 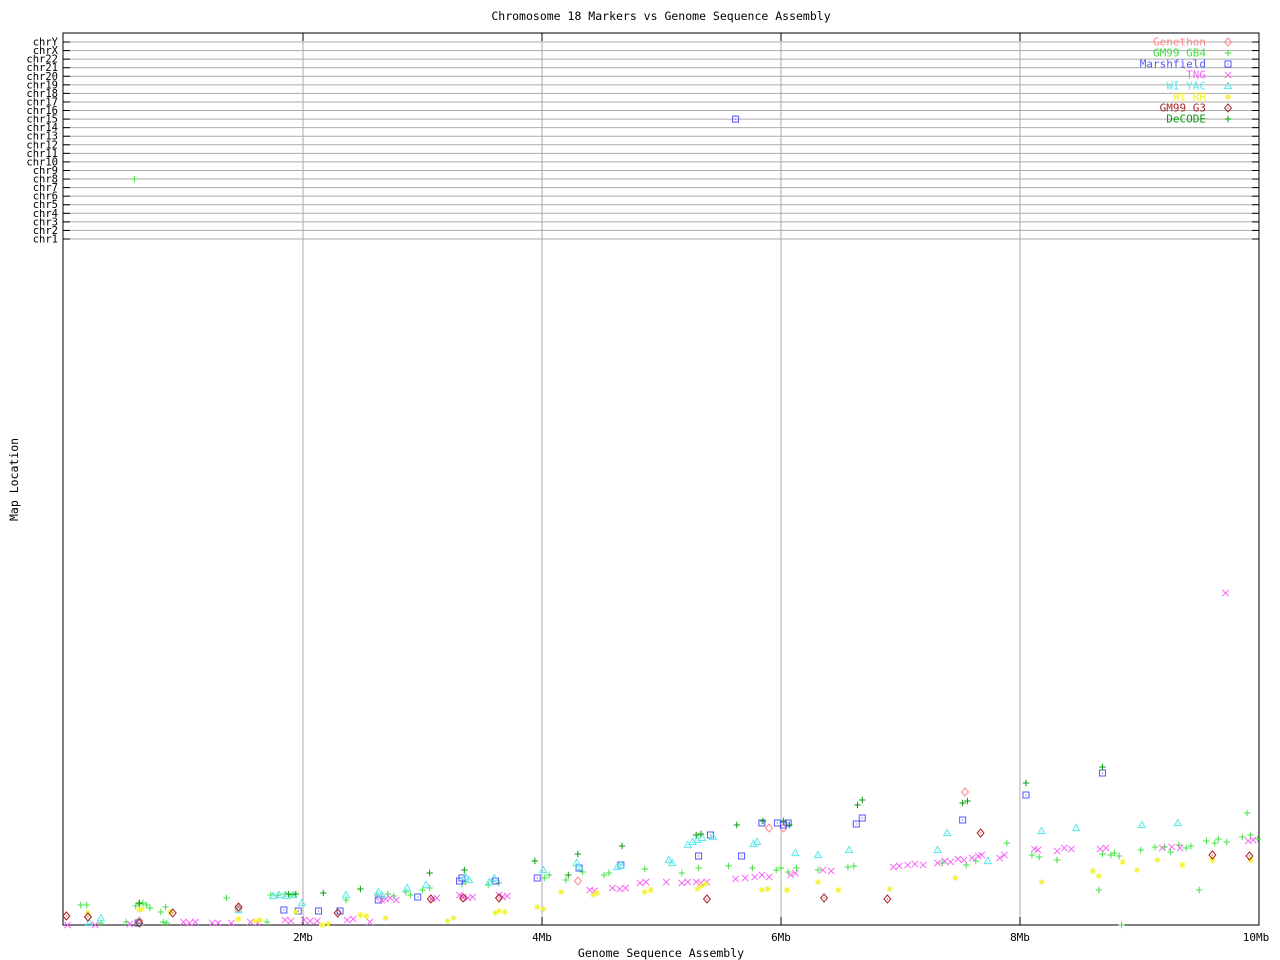 What do you see at coordinates (542, 937) in the screenshot?
I see `x-tick-label: 4Mb` at bounding box center [542, 937].